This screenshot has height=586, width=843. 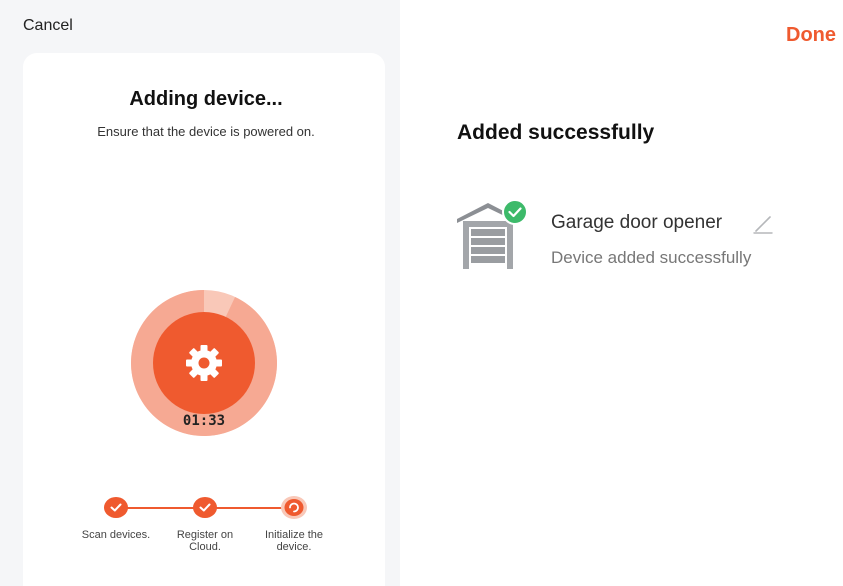 What do you see at coordinates (294, 541) in the screenshot?
I see `step-label-initialize: Initialize the device.` at bounding box center [294, 541].